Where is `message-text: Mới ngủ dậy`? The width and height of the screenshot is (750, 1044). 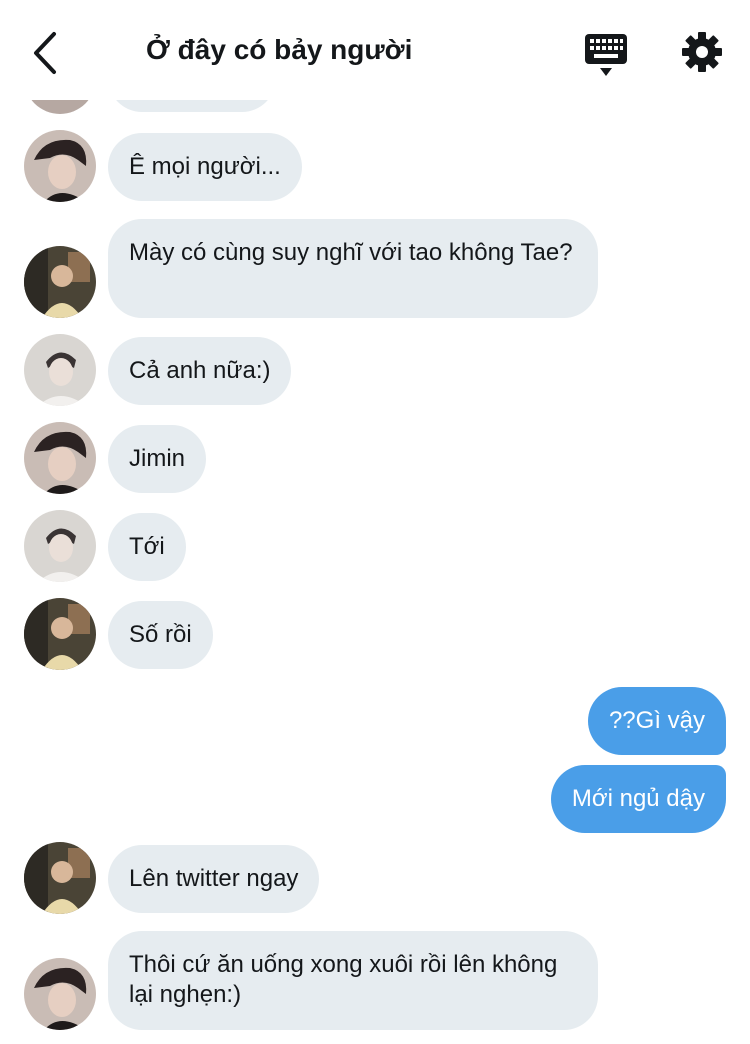
message-text: Mới ngủ dậy is located at coordinates (638, 798).